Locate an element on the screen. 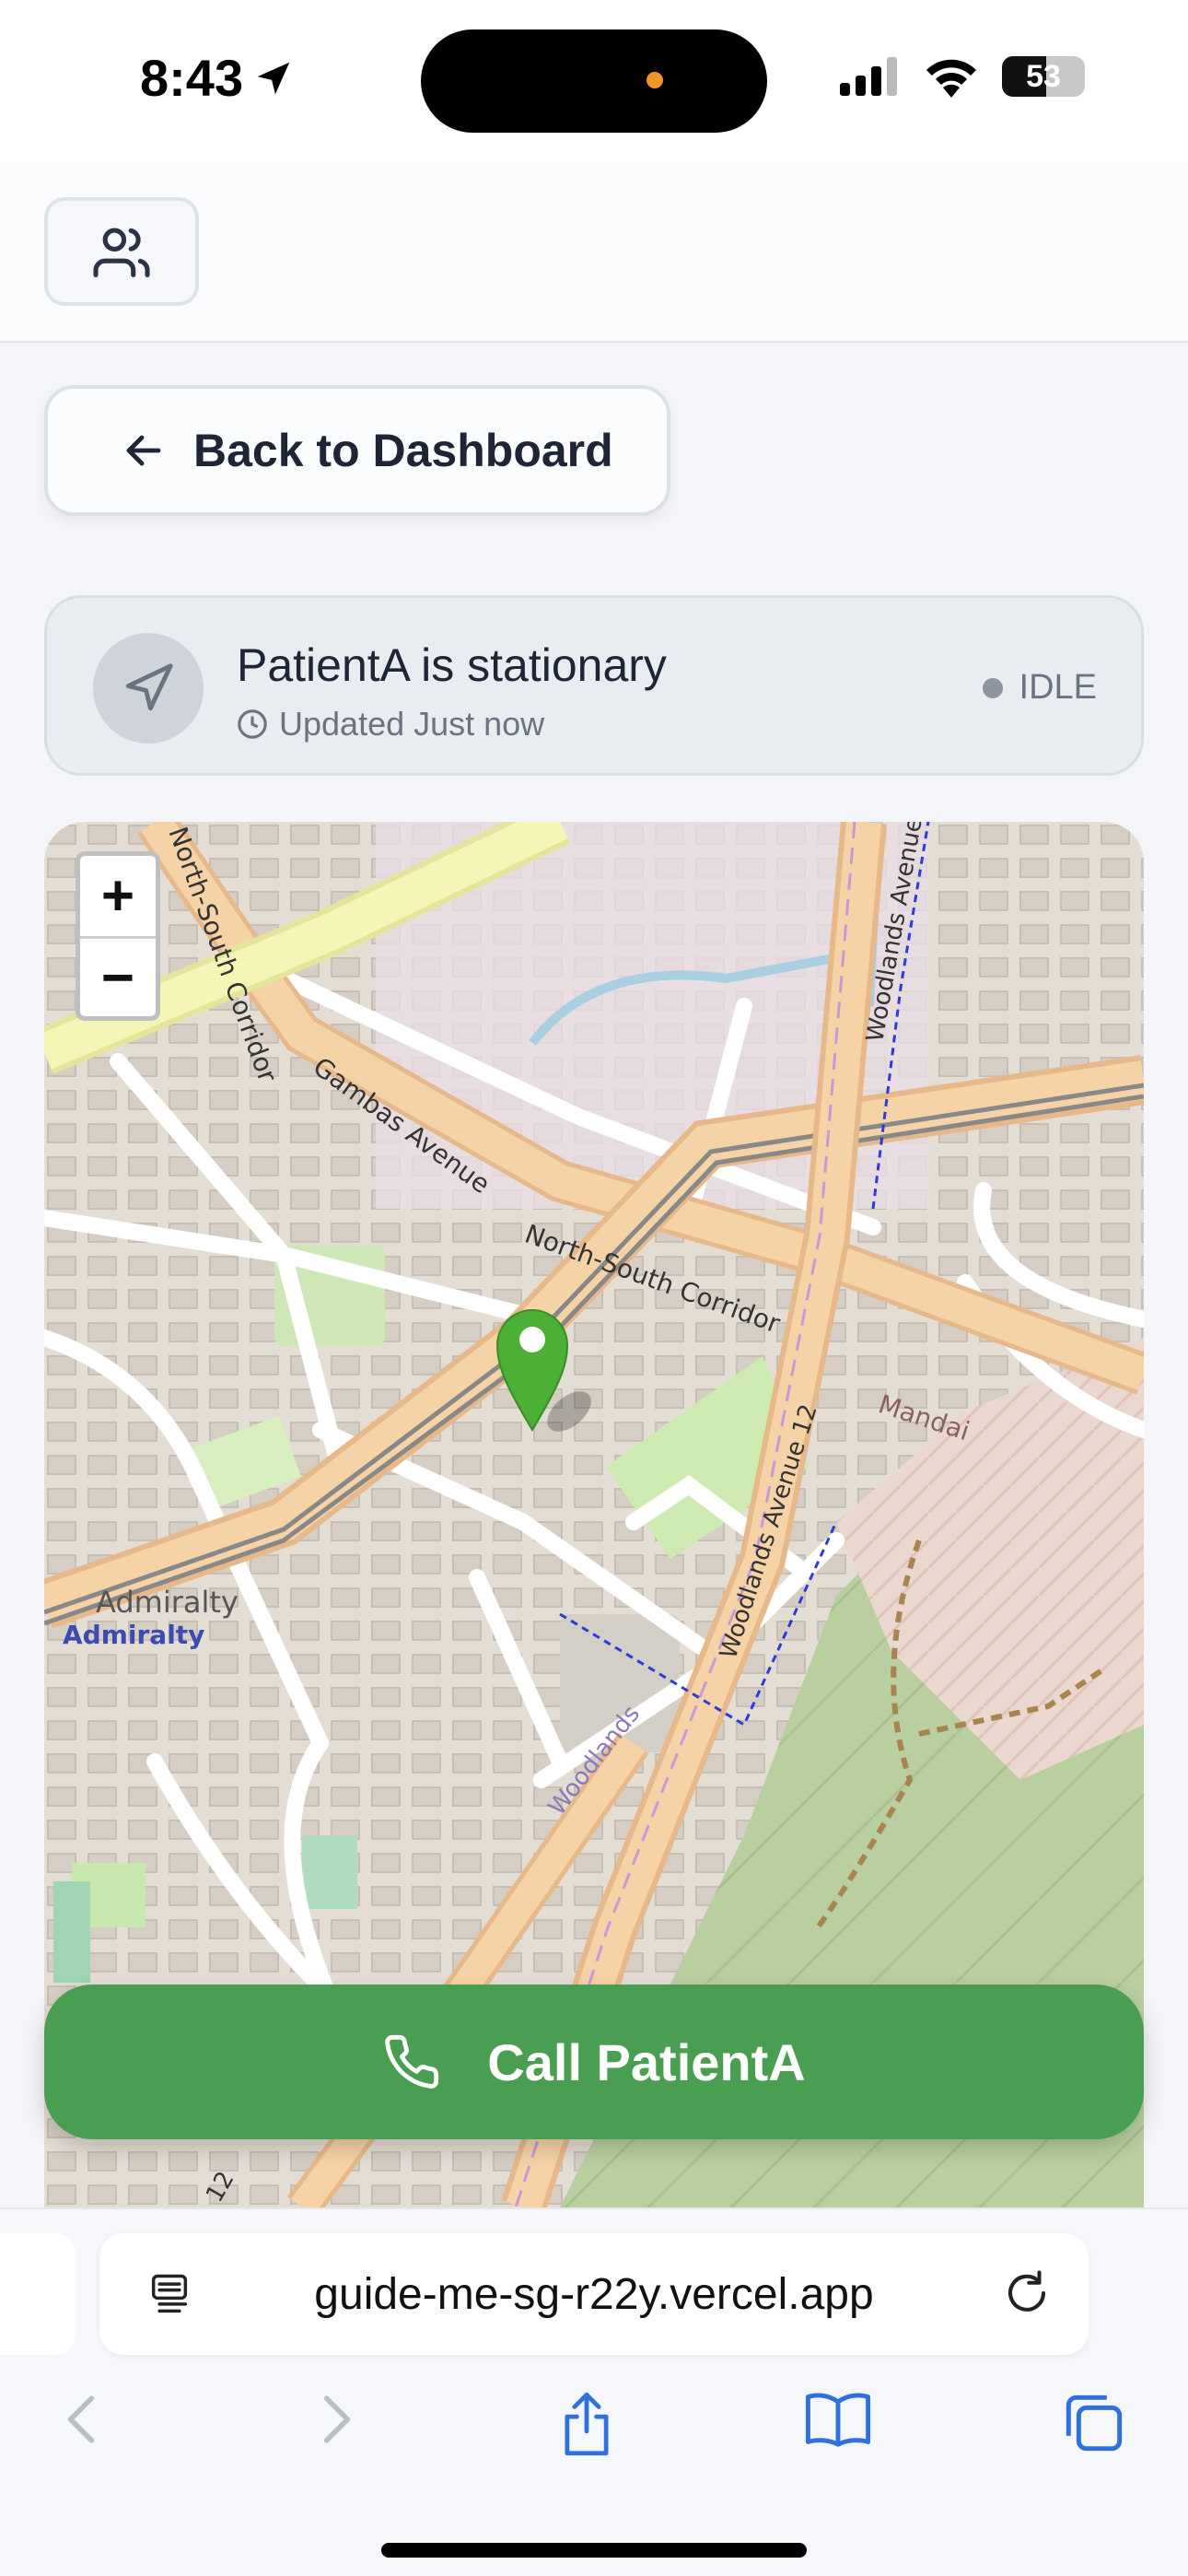 Image resolution: width=1188 pixels, height=2576 pixels. bookmarks-icon is located at coordinates (838, 2419).